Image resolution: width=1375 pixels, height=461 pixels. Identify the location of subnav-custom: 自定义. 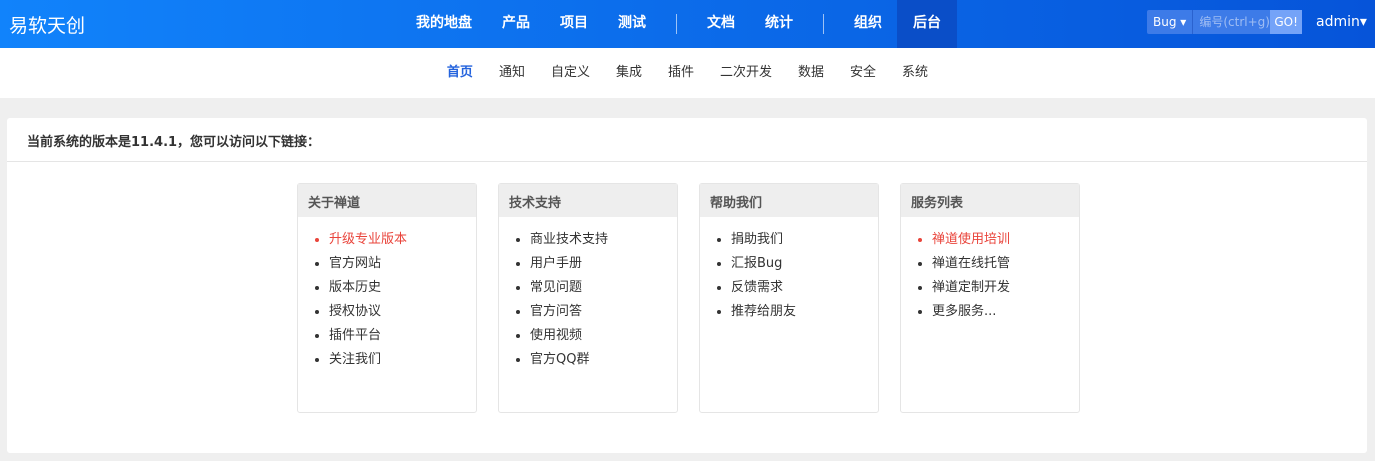
(570, 73).